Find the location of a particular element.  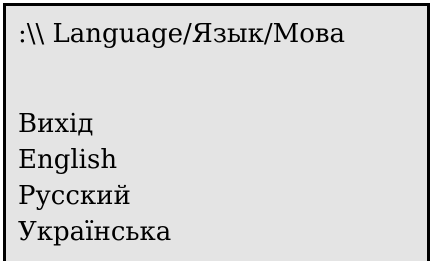

menu-item-english: English is located at coordinates (94, 160).